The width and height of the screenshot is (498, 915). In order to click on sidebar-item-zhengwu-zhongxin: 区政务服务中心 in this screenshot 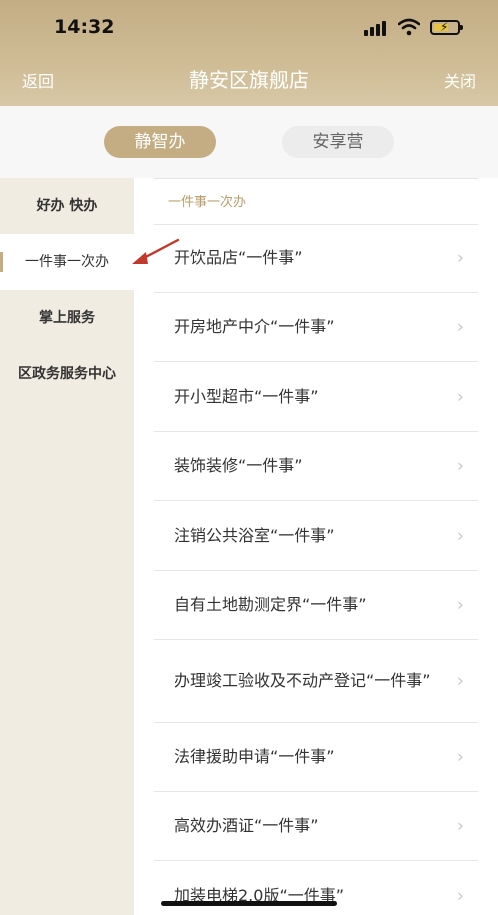, I will do `click(67, 374)`.